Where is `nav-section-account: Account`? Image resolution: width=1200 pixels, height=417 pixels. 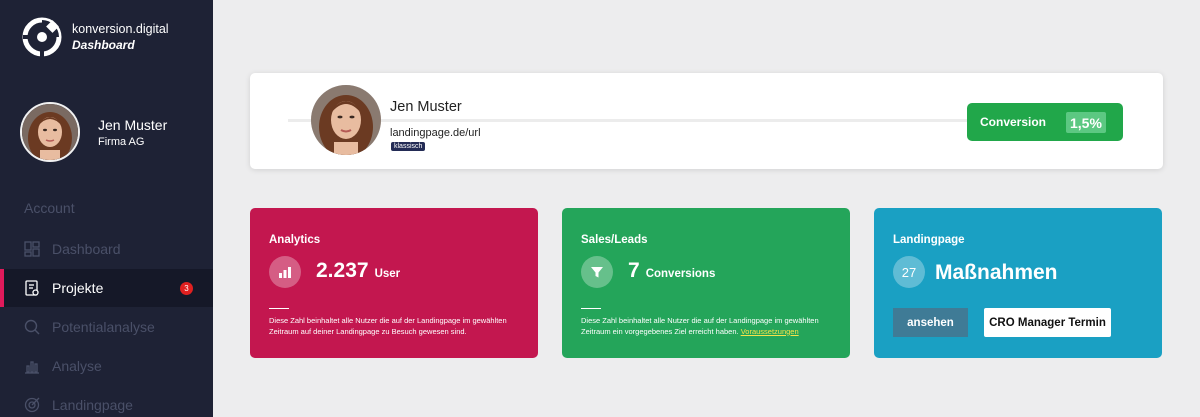 nav-section-account: Account is located at coordinates (49, 208).